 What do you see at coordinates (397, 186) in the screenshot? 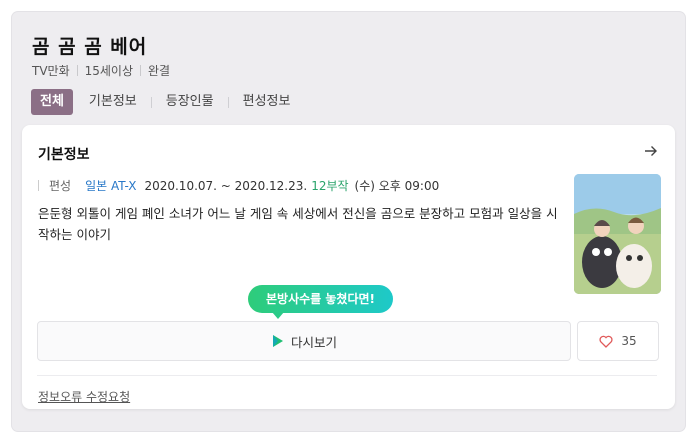
I see `airing-time: (수) 오후 09:00` at bounding box center [397, 186].